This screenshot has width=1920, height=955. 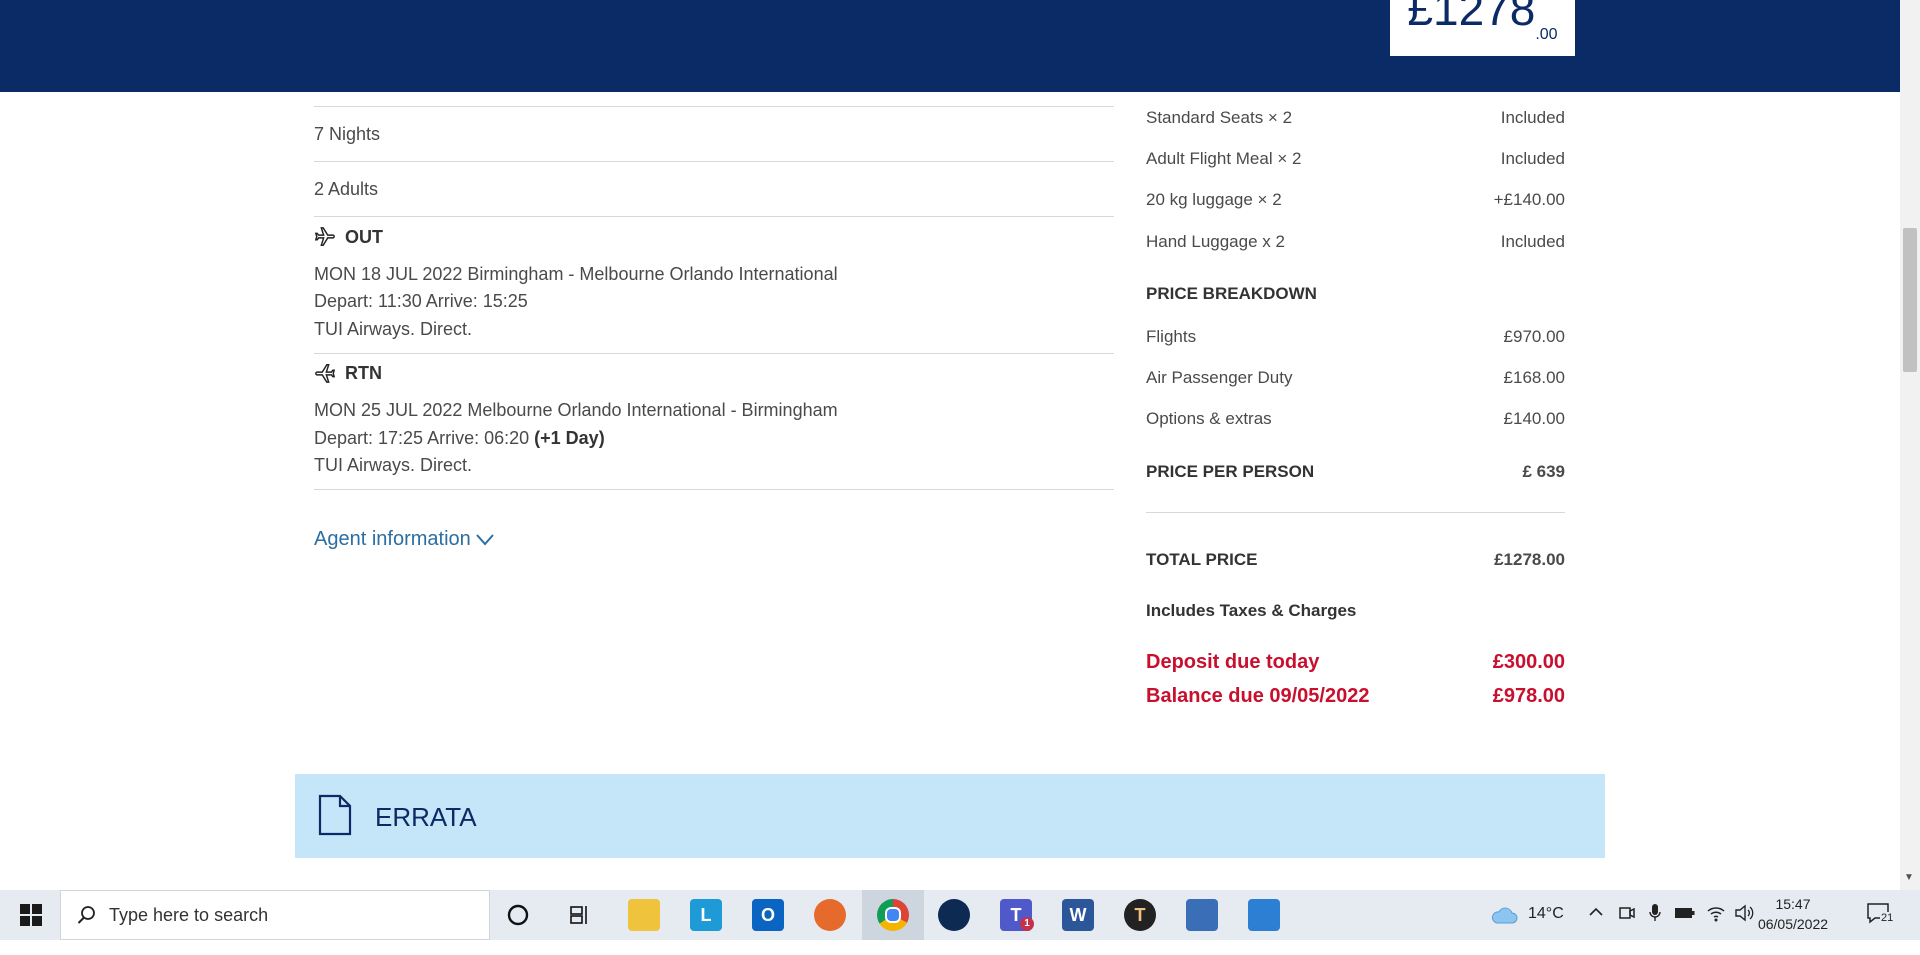 I want to click on scroll-down-arrow-icon: ▼, so click(x=1909, y=877).